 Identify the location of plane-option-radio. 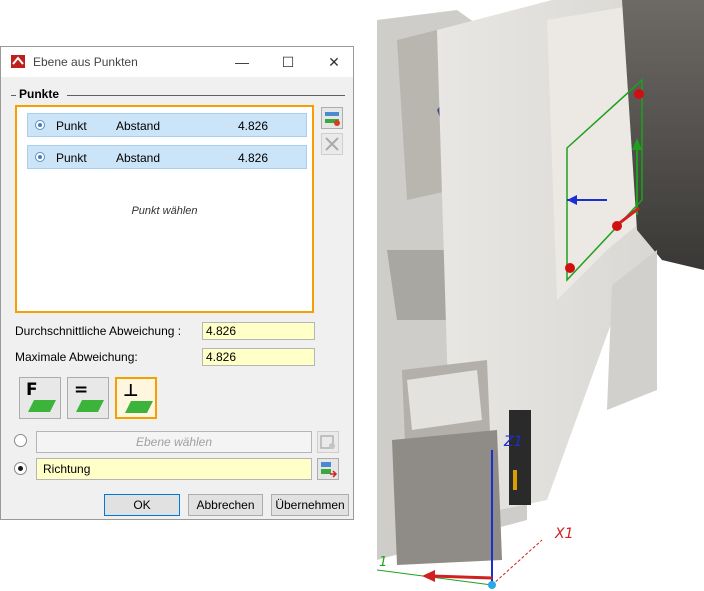
(20, 440).